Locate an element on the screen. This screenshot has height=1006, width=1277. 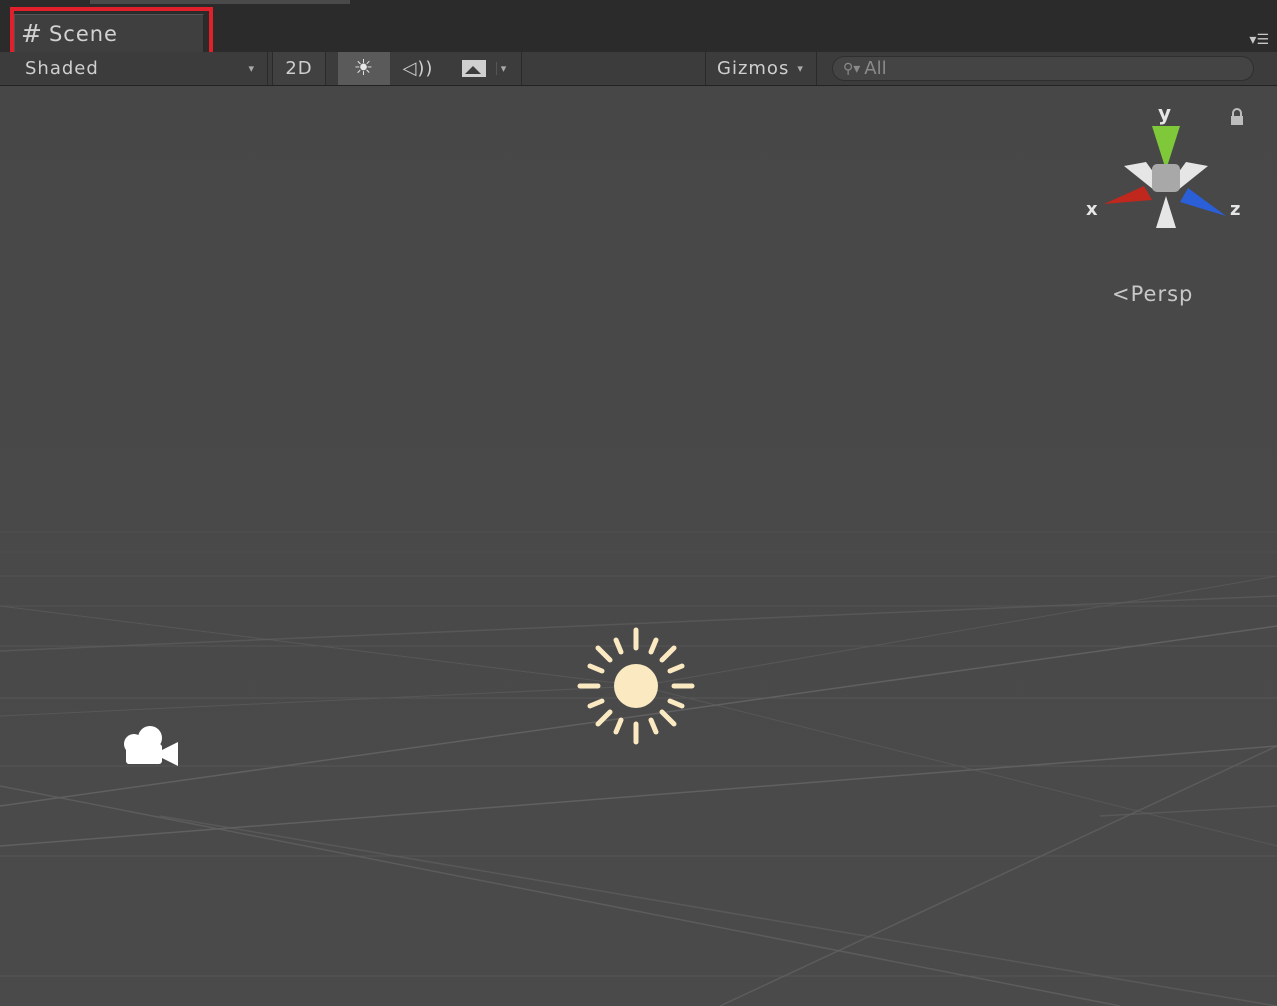
gizmos-dropdown: Gizmos ▾ is located at coordinates (761, 68).